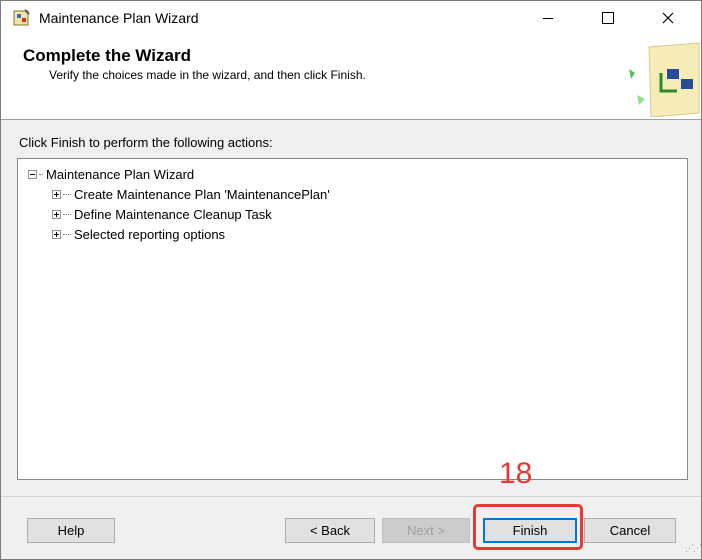 The width and height of the screenshot is (702, 560). Describe the element at coordinates (315, 530) in the screenshot. I see `back-button-prefix: <` at that location.